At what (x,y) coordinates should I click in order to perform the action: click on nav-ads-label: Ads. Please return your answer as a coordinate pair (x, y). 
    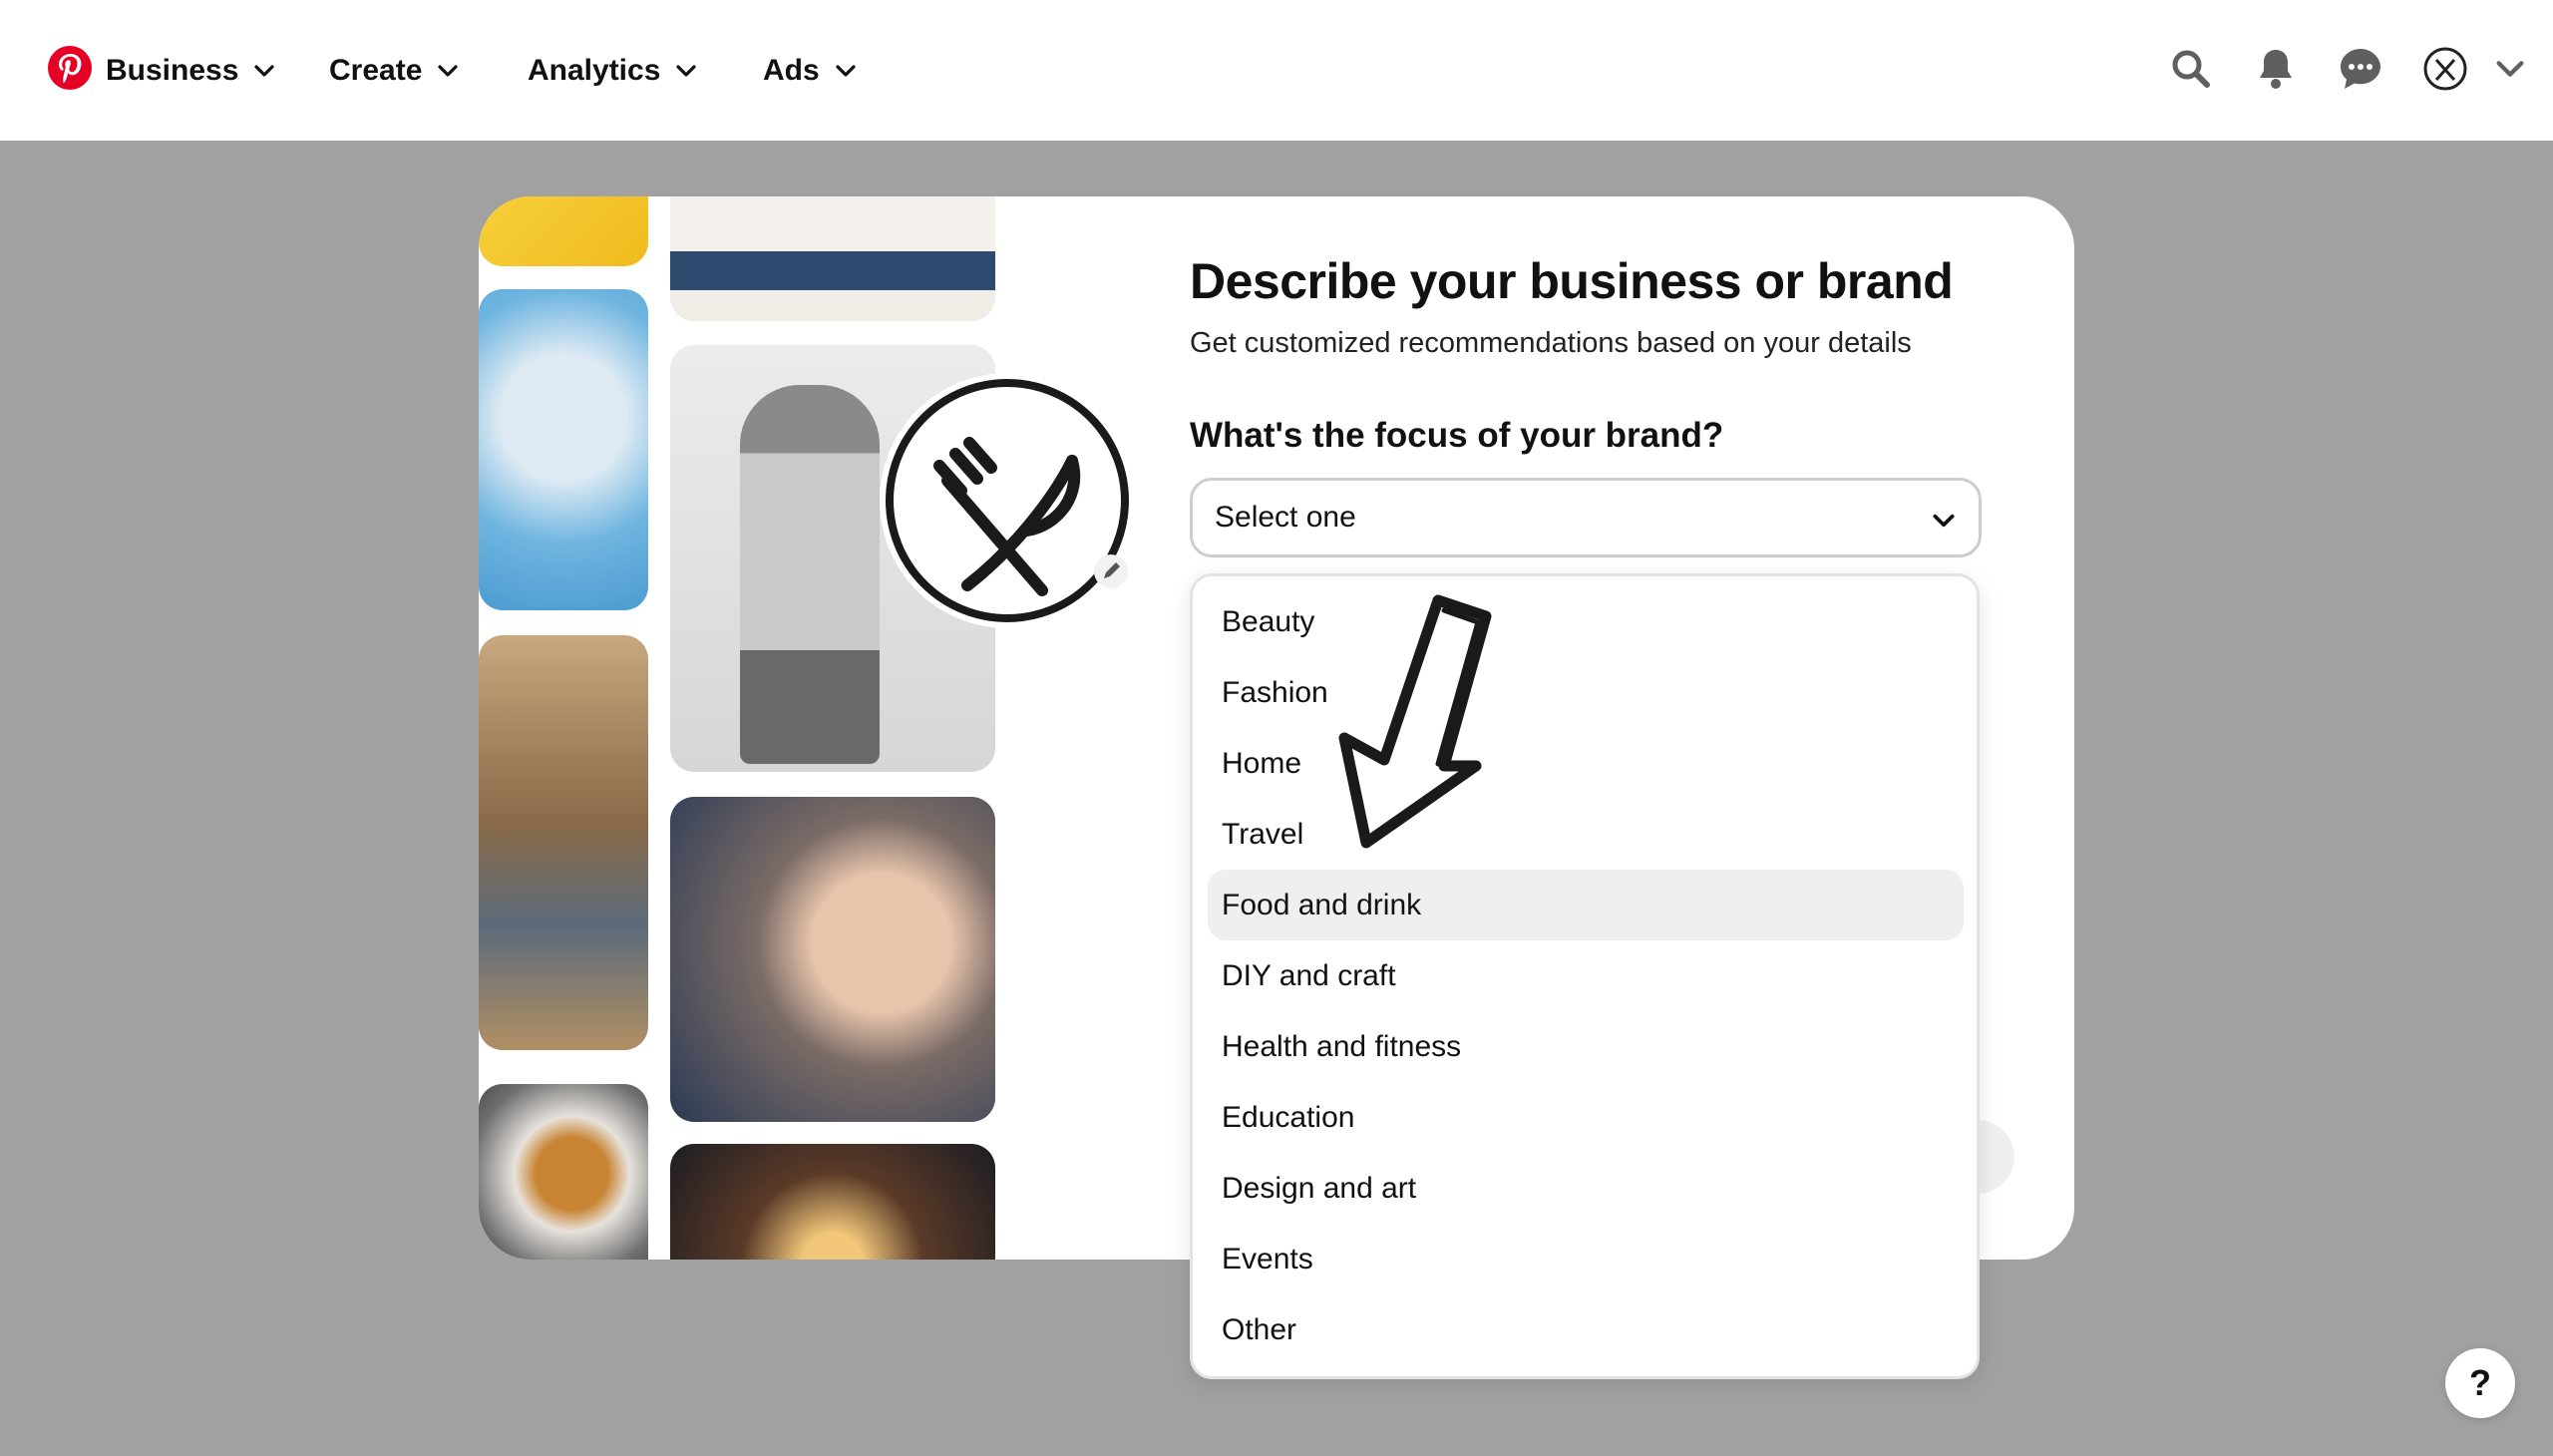
    Looking at the image, I should click on (792, 70).